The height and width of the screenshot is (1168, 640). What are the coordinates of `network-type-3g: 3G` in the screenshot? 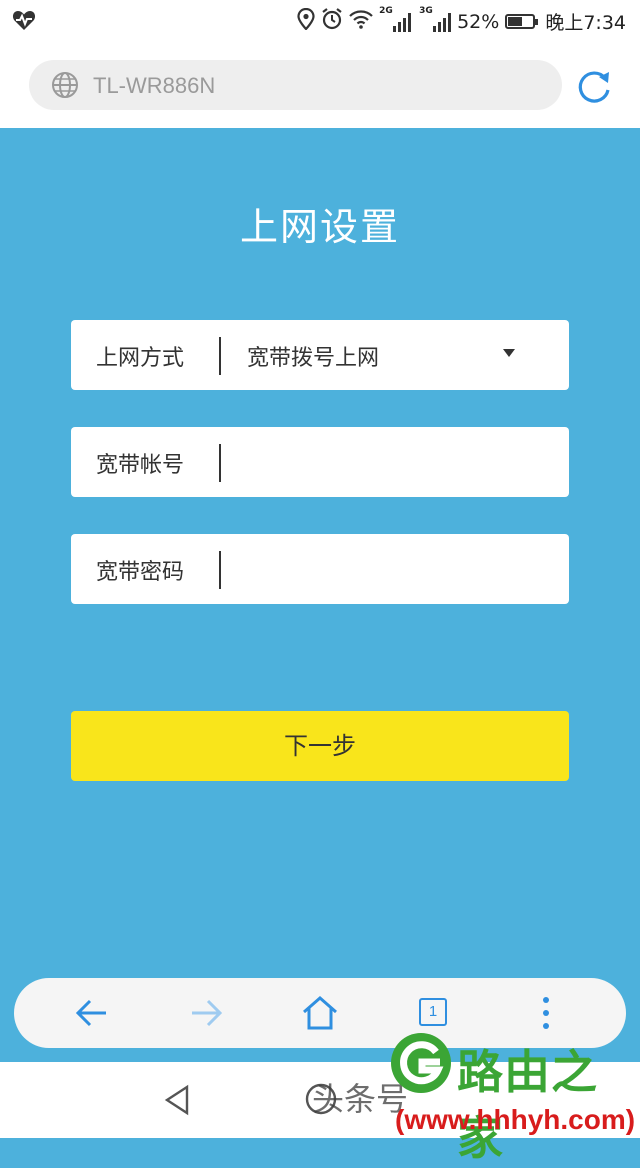 It's located at (426, 10).